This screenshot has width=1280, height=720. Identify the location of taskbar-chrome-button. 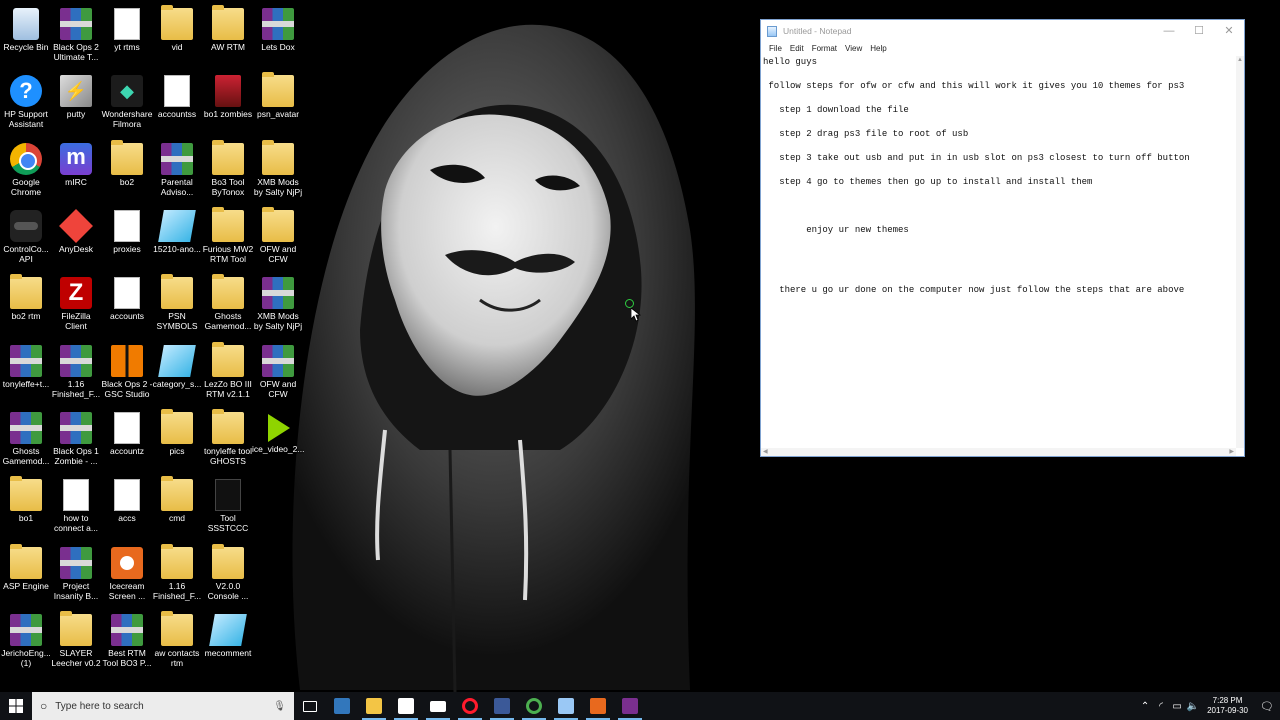
(534, 706).